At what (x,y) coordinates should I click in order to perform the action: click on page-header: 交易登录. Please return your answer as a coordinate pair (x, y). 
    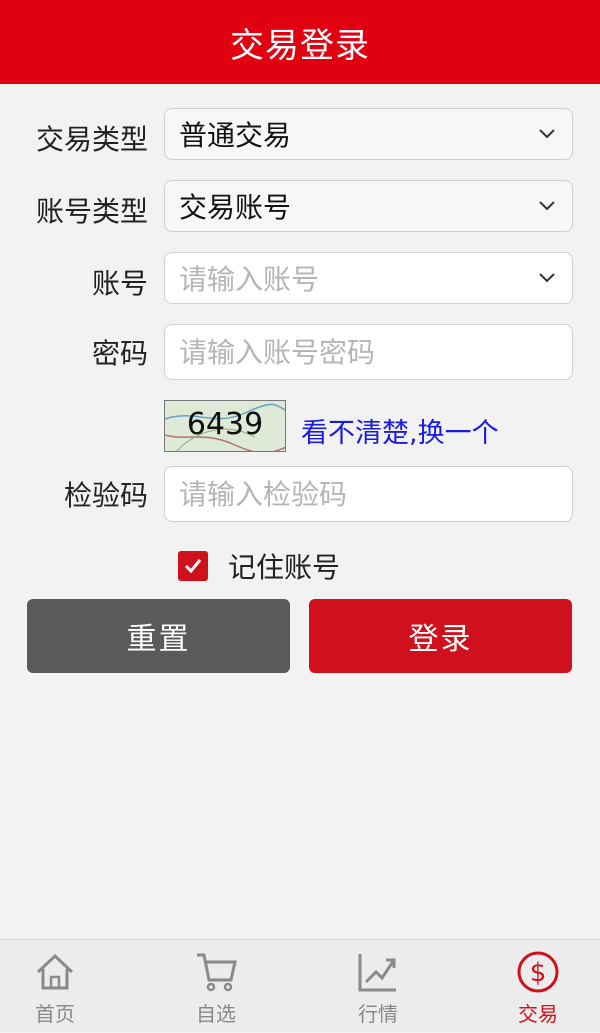
    Looking at the image, I should click on (300, 42).